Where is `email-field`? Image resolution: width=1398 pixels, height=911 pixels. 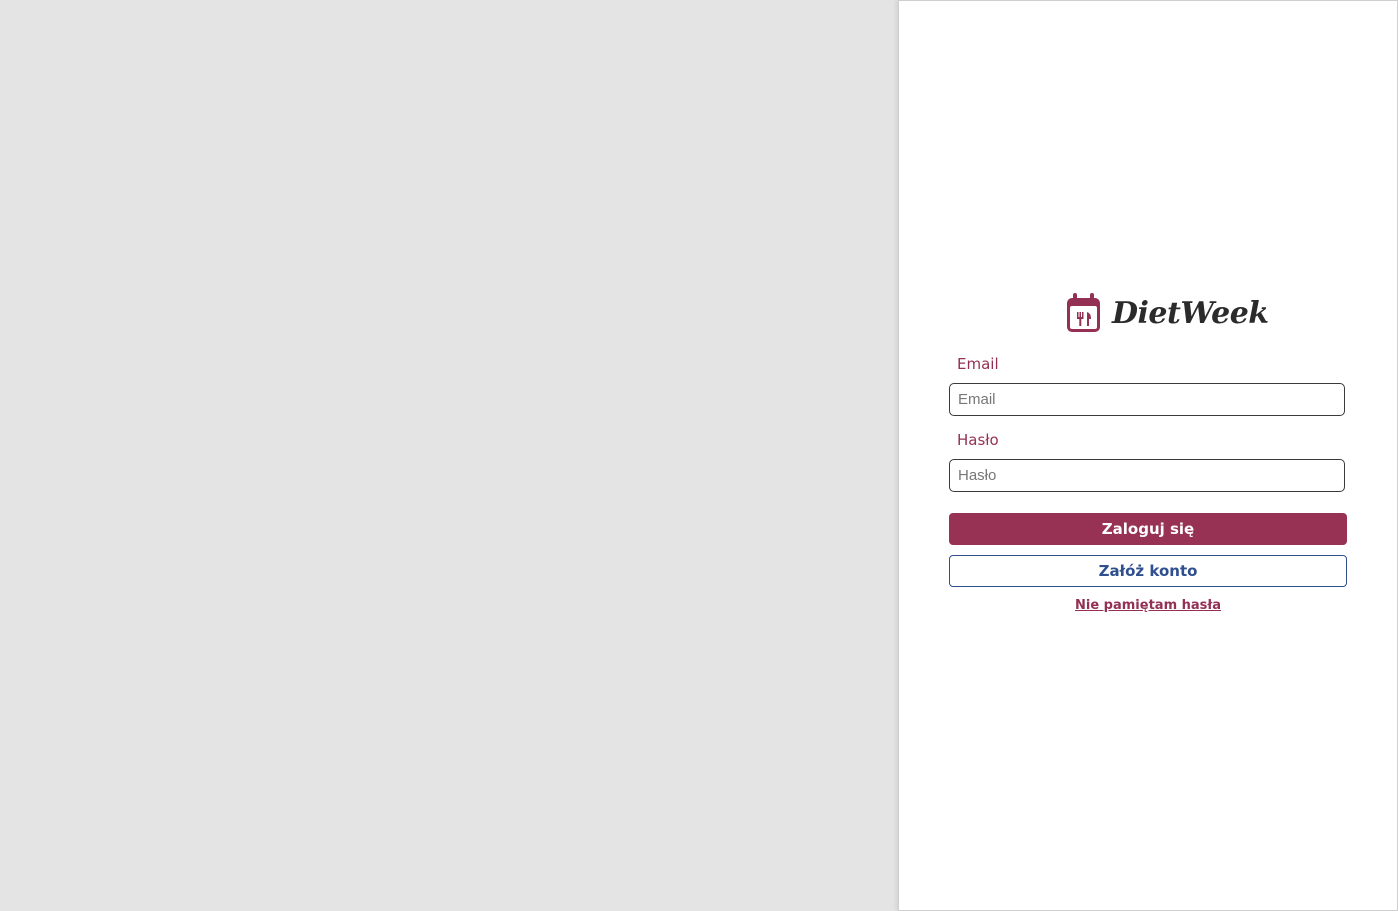
email-field is located at coordinates (1147, 399).